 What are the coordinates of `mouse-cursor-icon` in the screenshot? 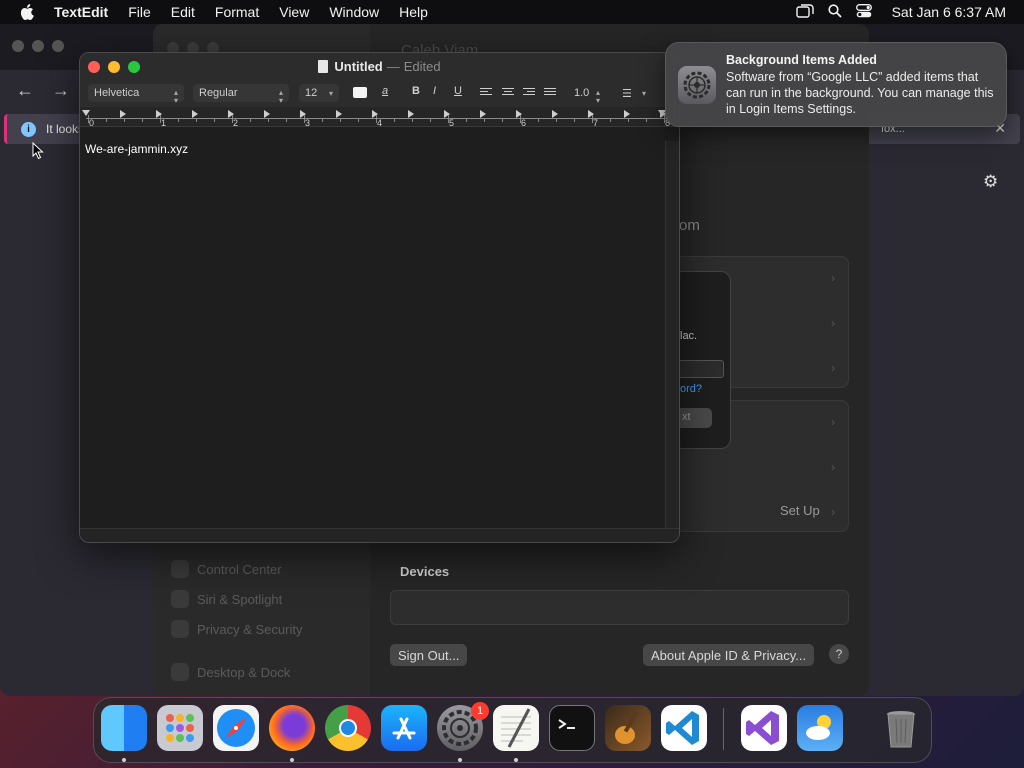 It's located at (38, 153).